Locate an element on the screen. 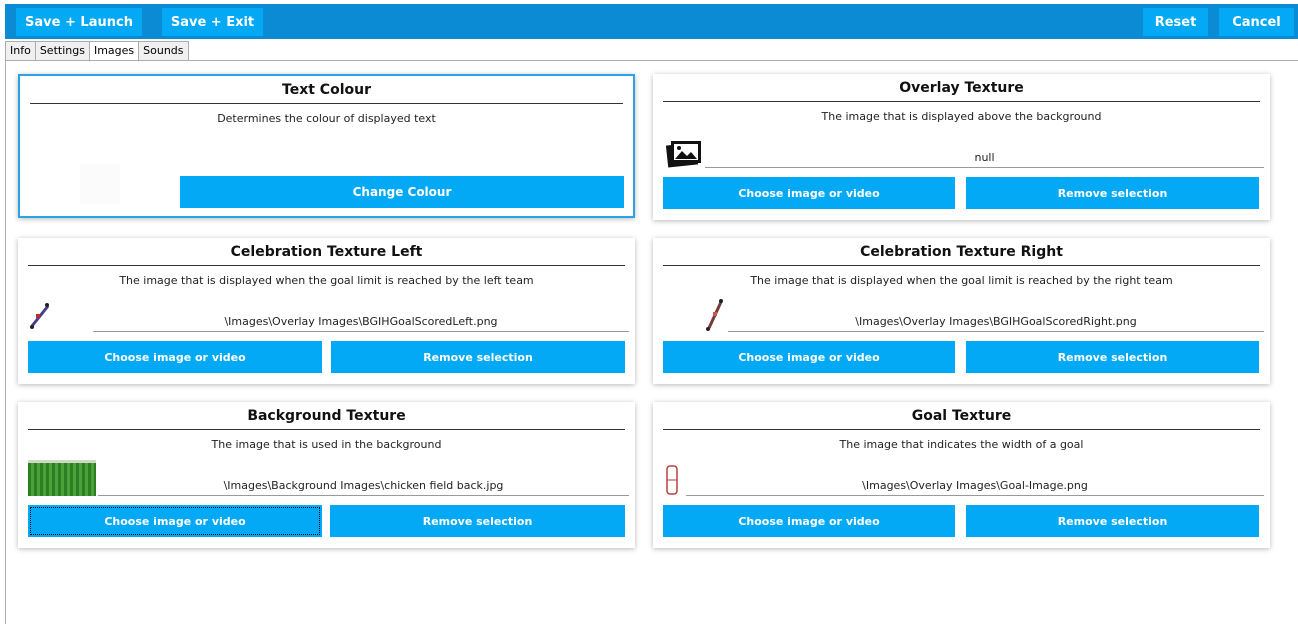 The height and width of the screenshot is (624, 1298). toolbar: Save + Launch Save + Exit Reset Cancel is located at coordinates (651, 21).